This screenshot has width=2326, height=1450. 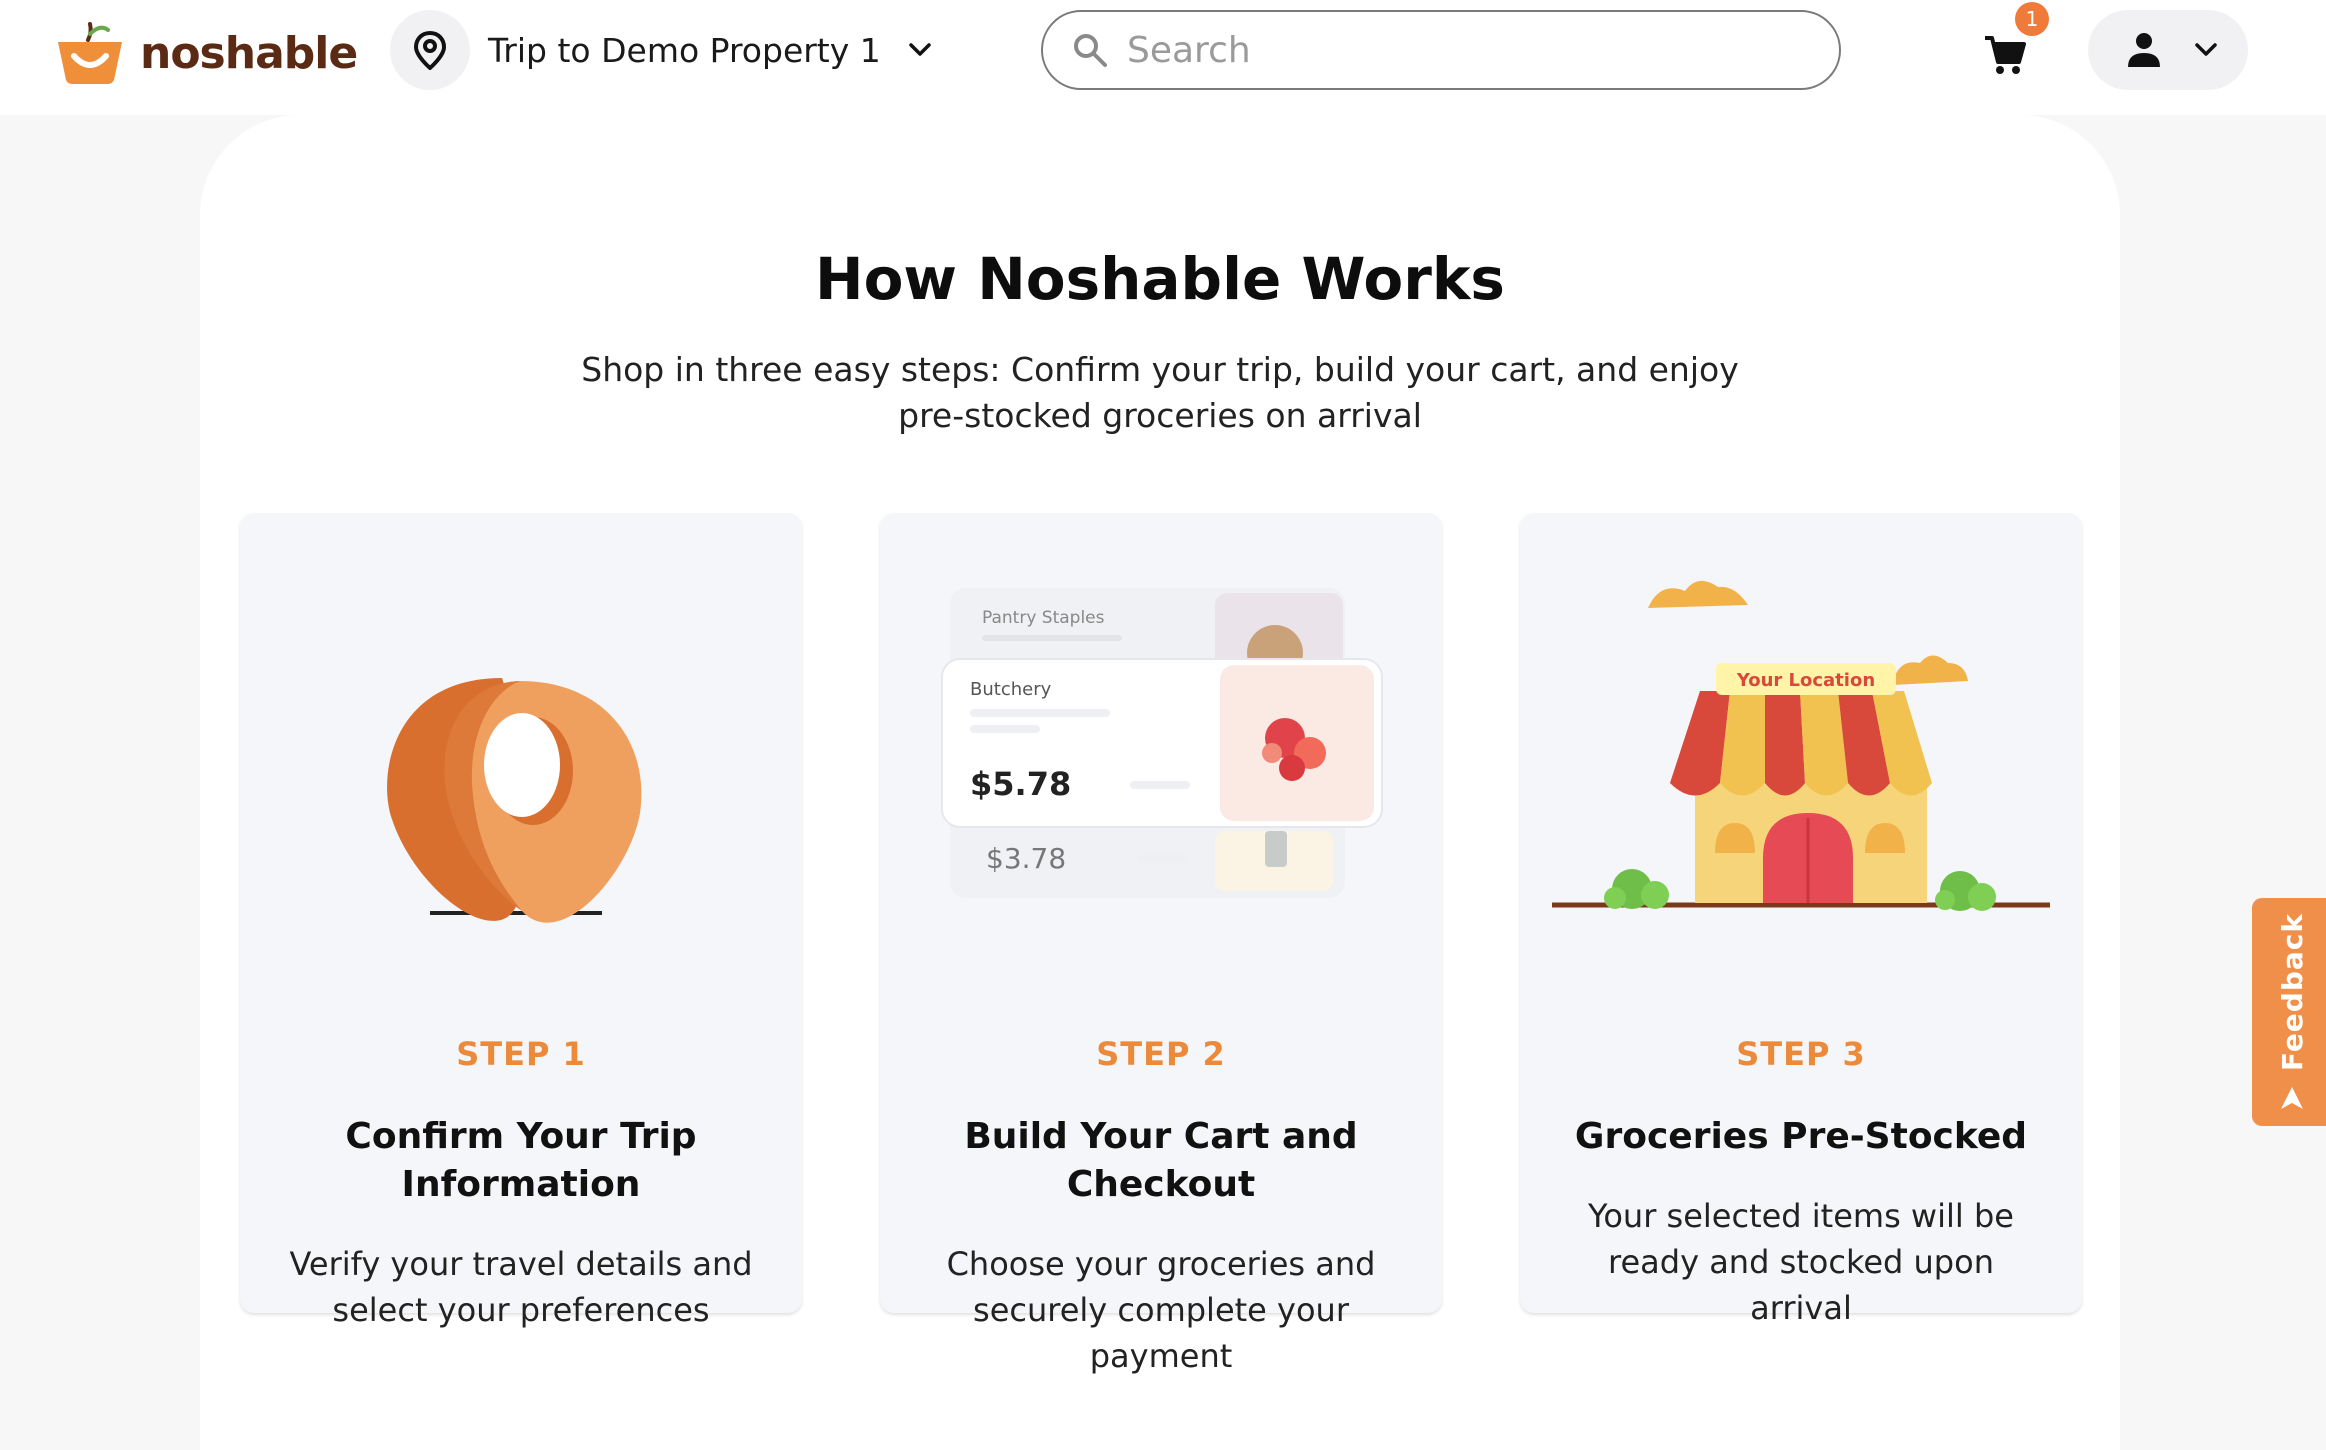 I want to click on search-bar, so click(x=1441, y=50).